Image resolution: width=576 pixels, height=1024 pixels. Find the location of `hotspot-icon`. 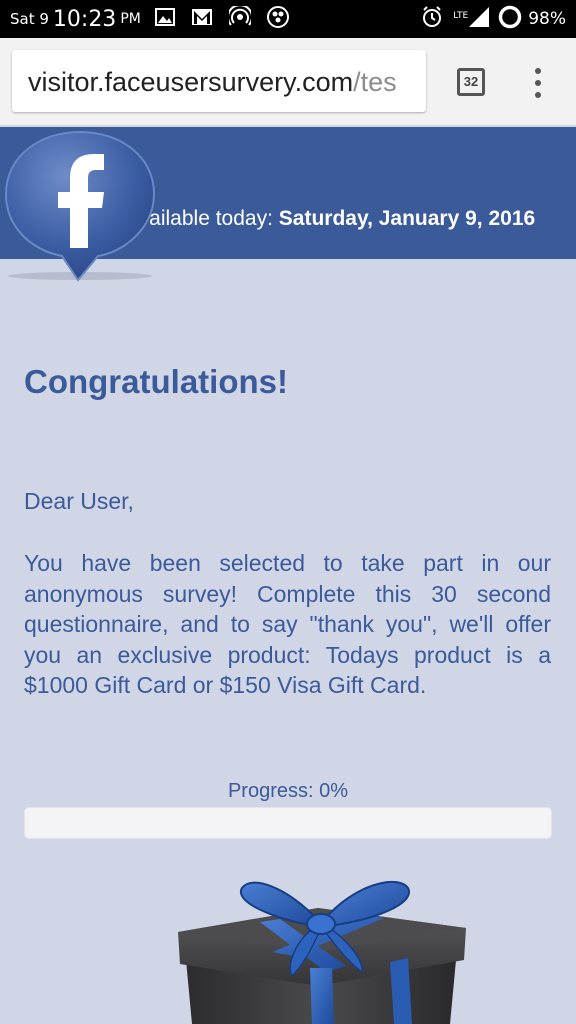

hotspot-icon is located at coordinates (239, 18).